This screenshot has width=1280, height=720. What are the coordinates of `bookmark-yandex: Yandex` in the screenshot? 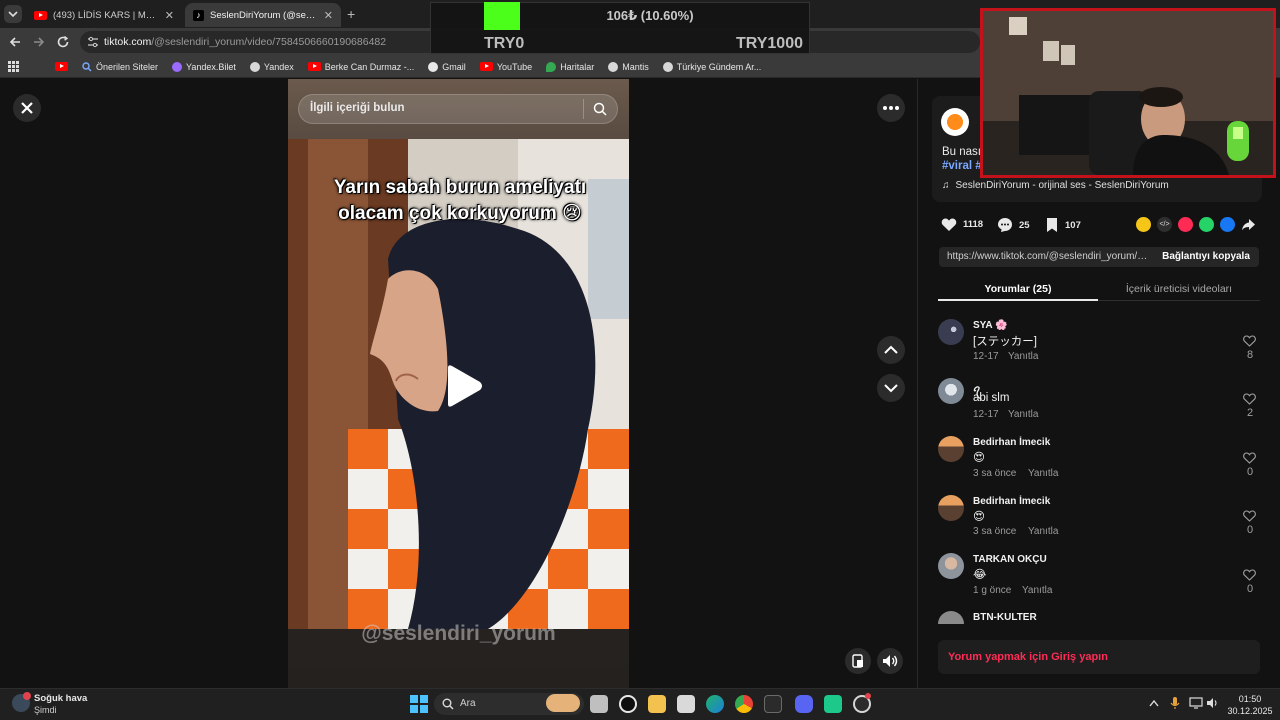 It's located at (271, 66).